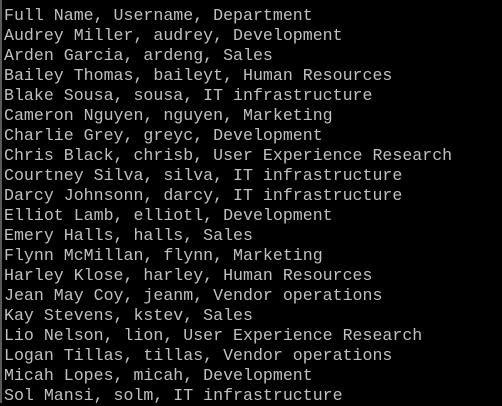  What do you see at coordinates (203, 175) in the screenshot?
I see `csv-row: Courtney Silva, silva, IT infrastructure` at bounding box center [203, 175].